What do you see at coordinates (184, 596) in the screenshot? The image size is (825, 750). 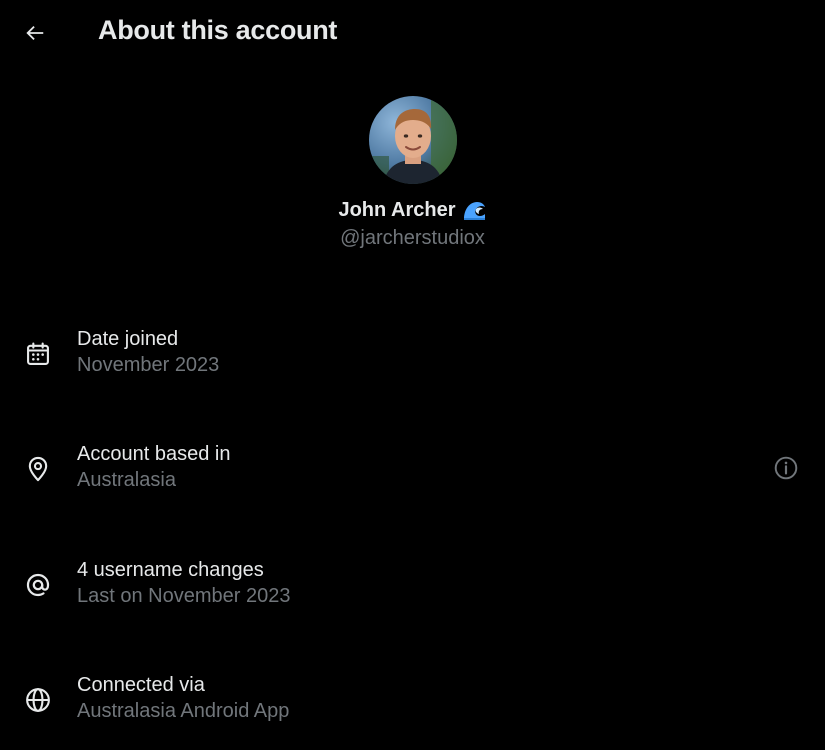 I see `info-value: Last on November 2023` at bounding box center [184, 596].